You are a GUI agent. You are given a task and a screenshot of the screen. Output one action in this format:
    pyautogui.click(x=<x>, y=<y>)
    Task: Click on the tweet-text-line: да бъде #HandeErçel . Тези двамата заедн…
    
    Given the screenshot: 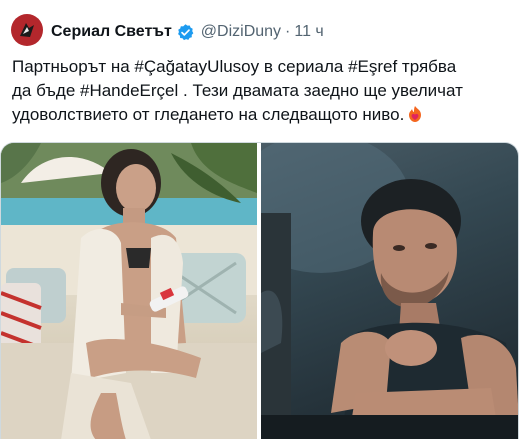 What is the action you would take?
    pyautogui.click(x=237, y=90)
    